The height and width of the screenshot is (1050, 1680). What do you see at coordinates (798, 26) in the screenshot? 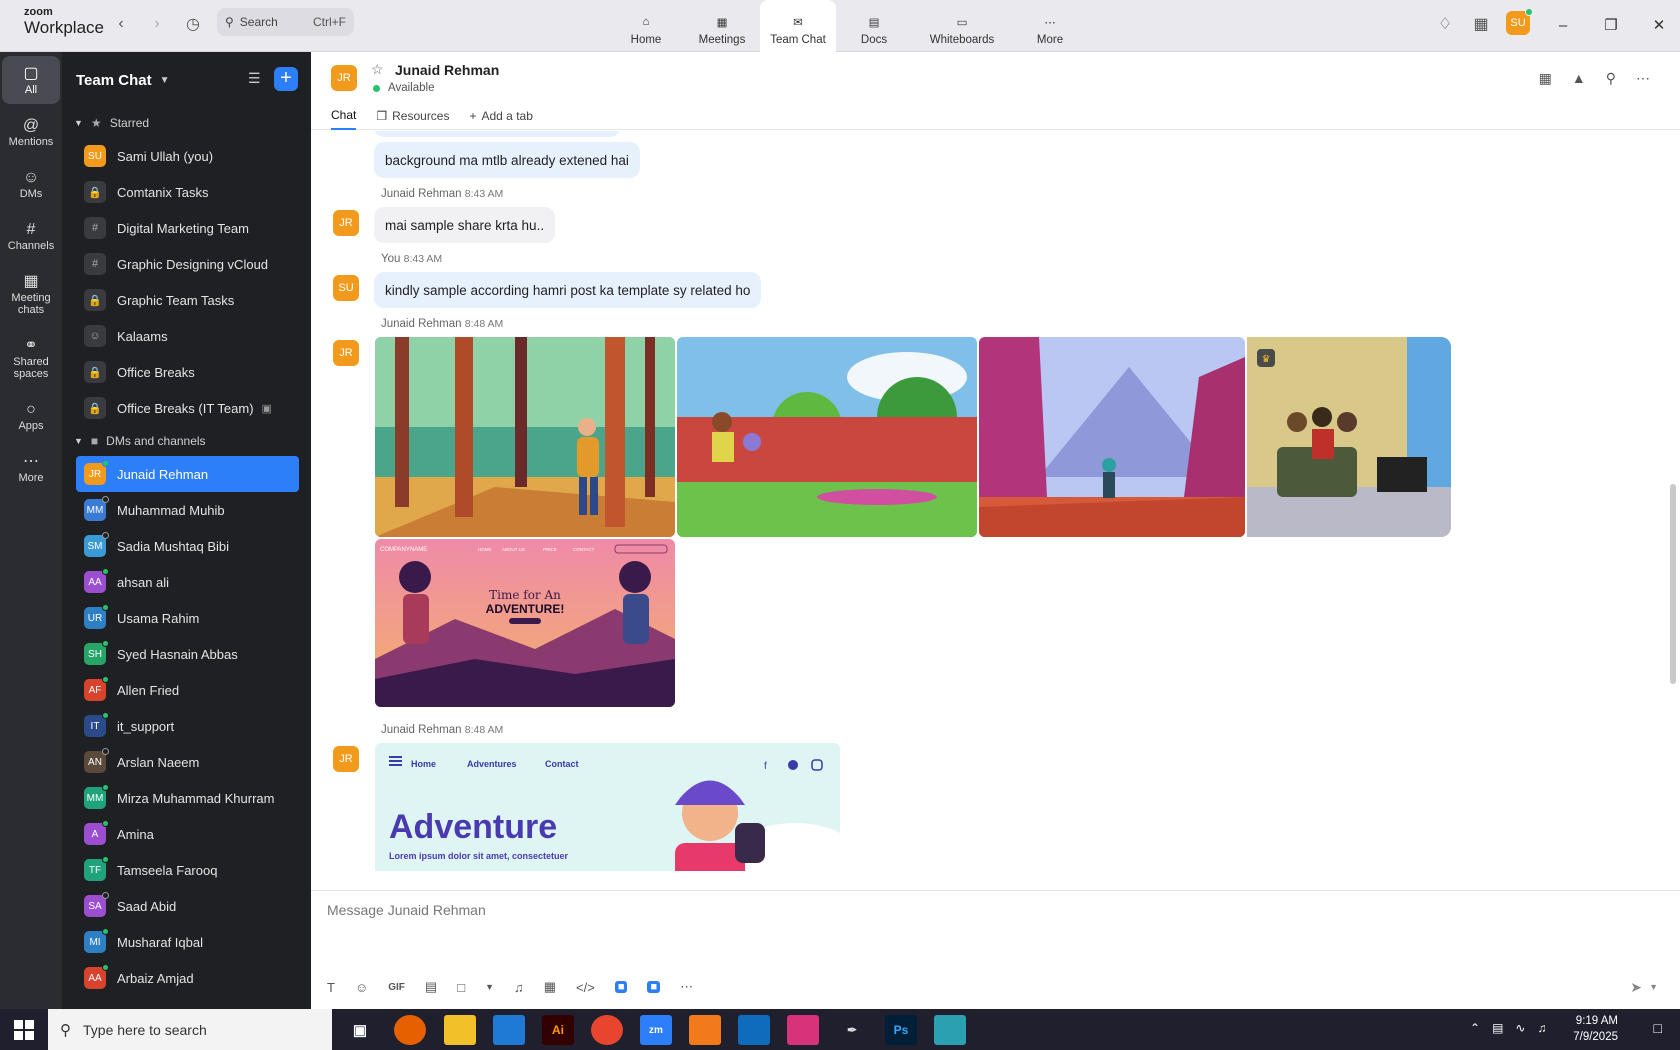
I see `nav-team-chat: ✉ Team Chat` at bounding box center [798, 26].